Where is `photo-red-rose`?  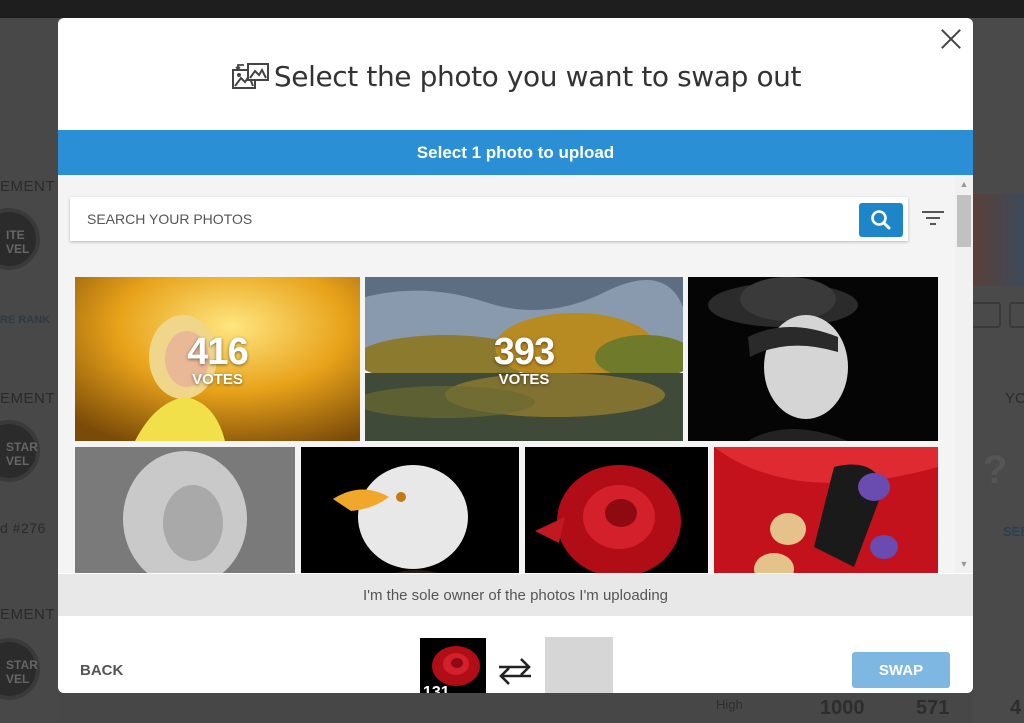
photo-red-rose is located at coordinates (616, 510).